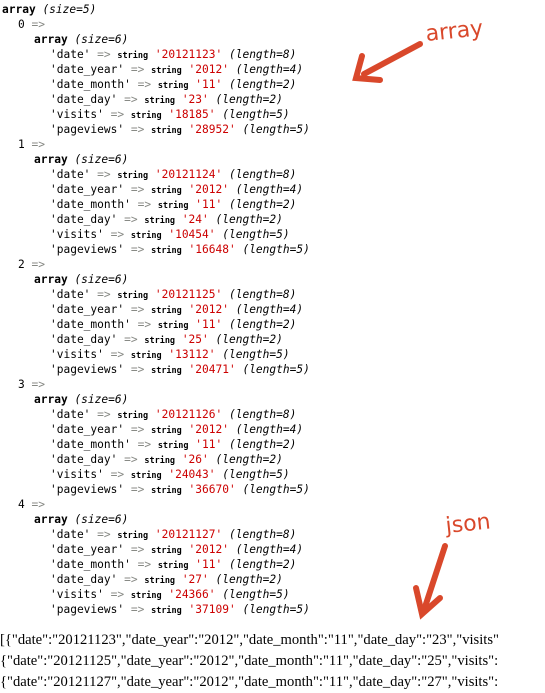  I want to click on field-value: '20121124', so click(188, 174).